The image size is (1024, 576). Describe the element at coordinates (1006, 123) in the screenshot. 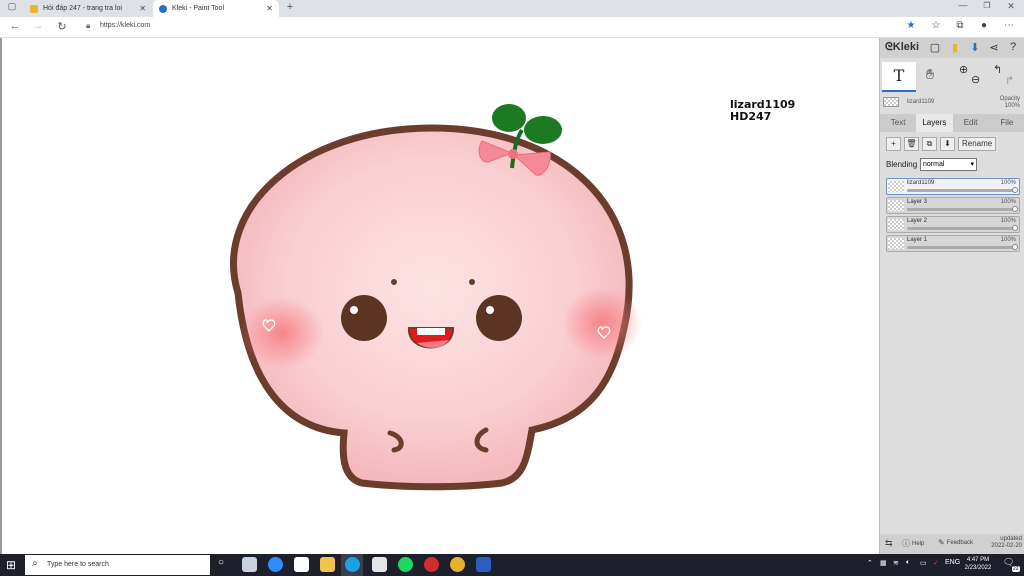

I see `tab-file: File` at that location.